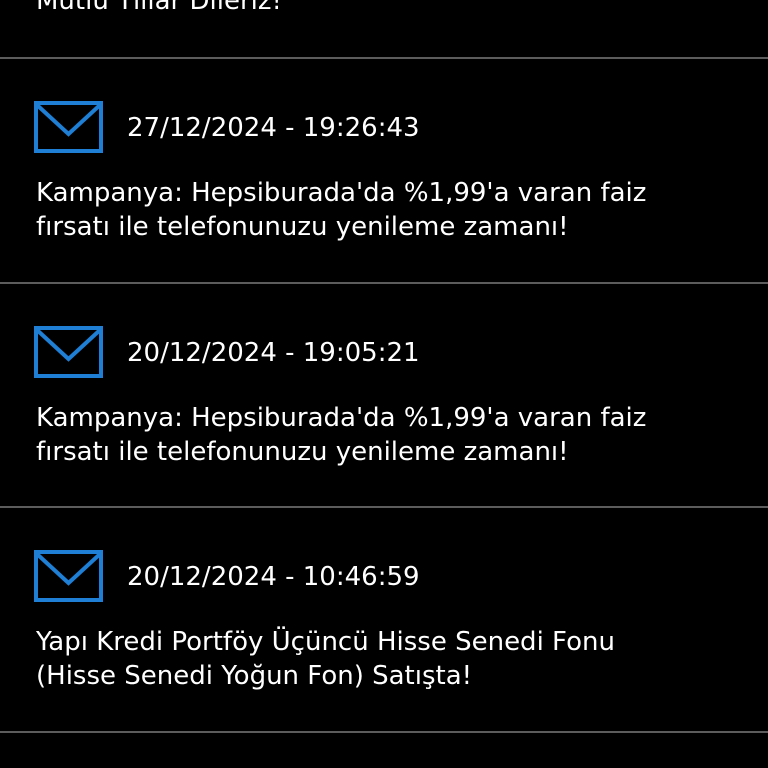  What do you see at coordinates (384, 732) in the screenshot?
I see `divider` at bounding box center [384, 732].